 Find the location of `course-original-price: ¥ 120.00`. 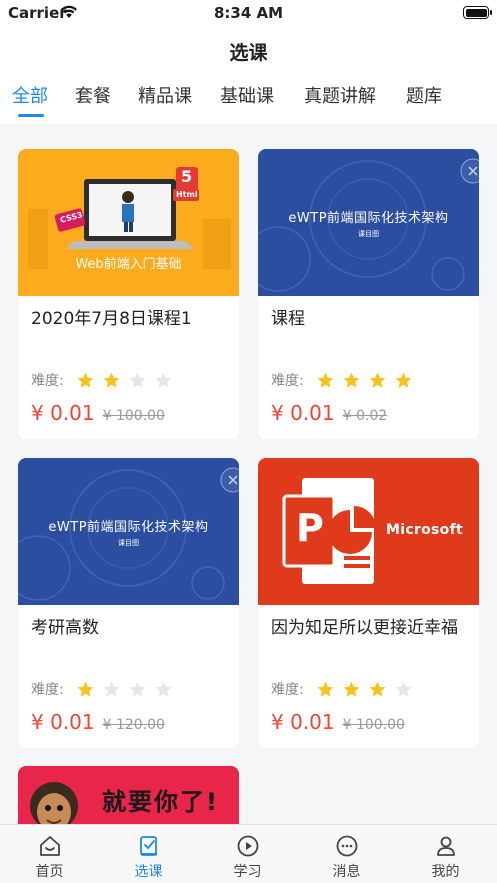

course-original-price: ¥ 120.00 is located at coordinates (133, 725).